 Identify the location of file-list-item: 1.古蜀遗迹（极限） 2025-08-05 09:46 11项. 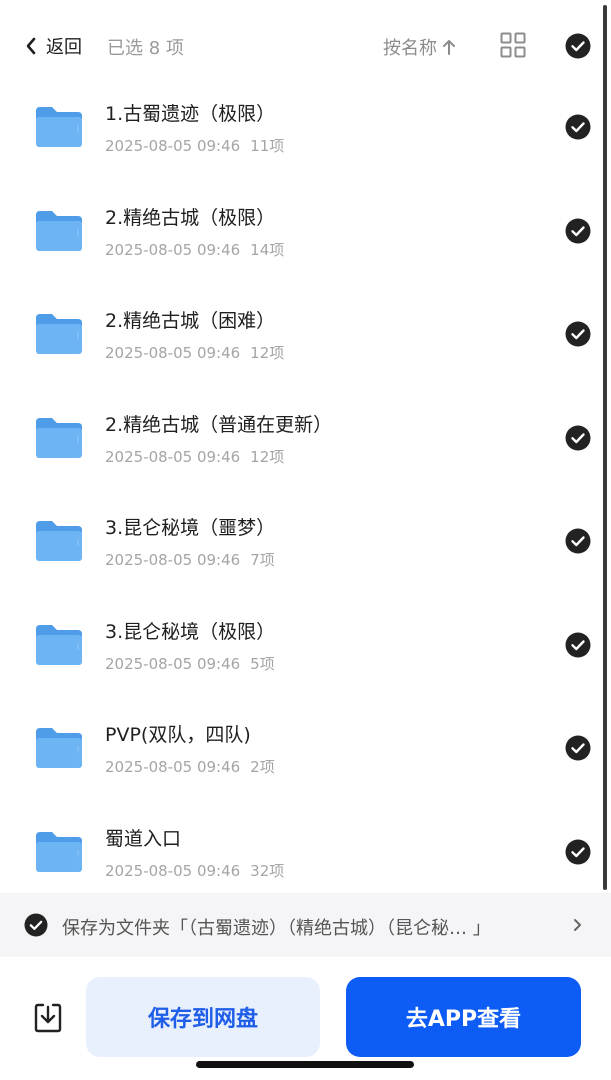
(305, 132).